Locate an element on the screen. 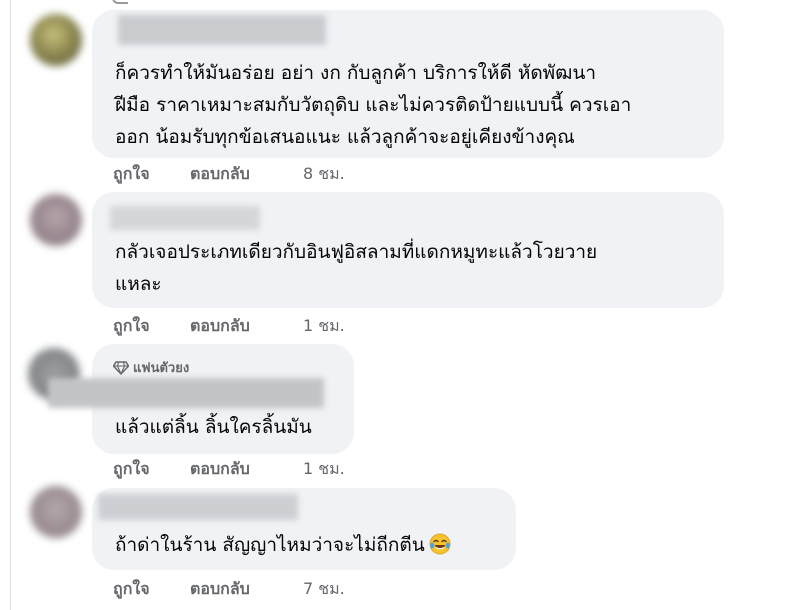  comment-text-line: ถ้าด่าในร้าน สัญญาไหมว่าจะไม่ถีกตีน is located at coordinates (283, 545).